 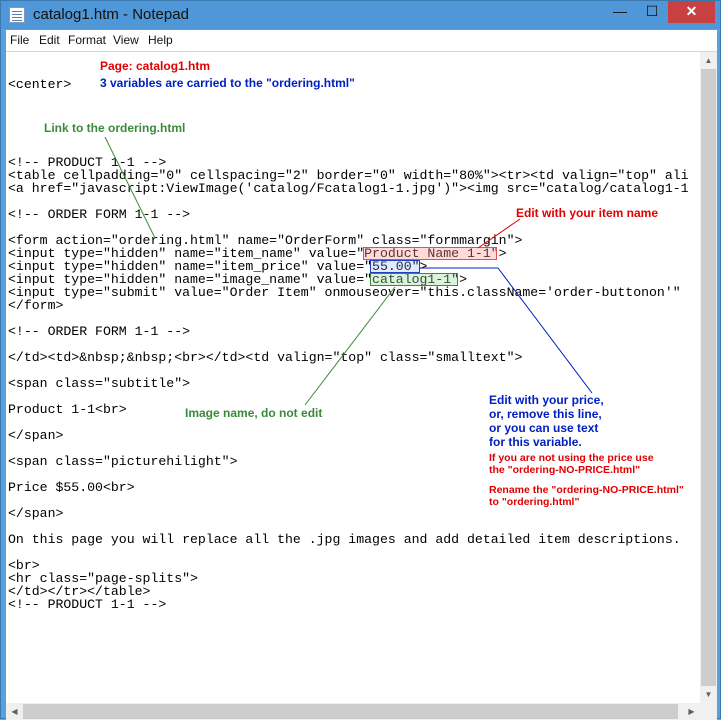 I want to click on menu-format: Format, so click(x=87, y=40).